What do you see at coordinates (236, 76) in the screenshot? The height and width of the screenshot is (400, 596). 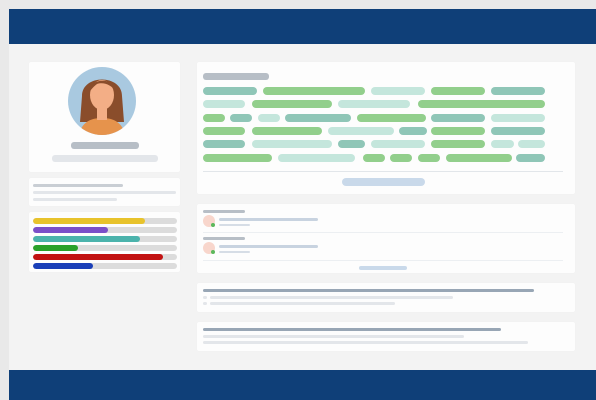 I see `tags-title` at bounding box center [236, 76].